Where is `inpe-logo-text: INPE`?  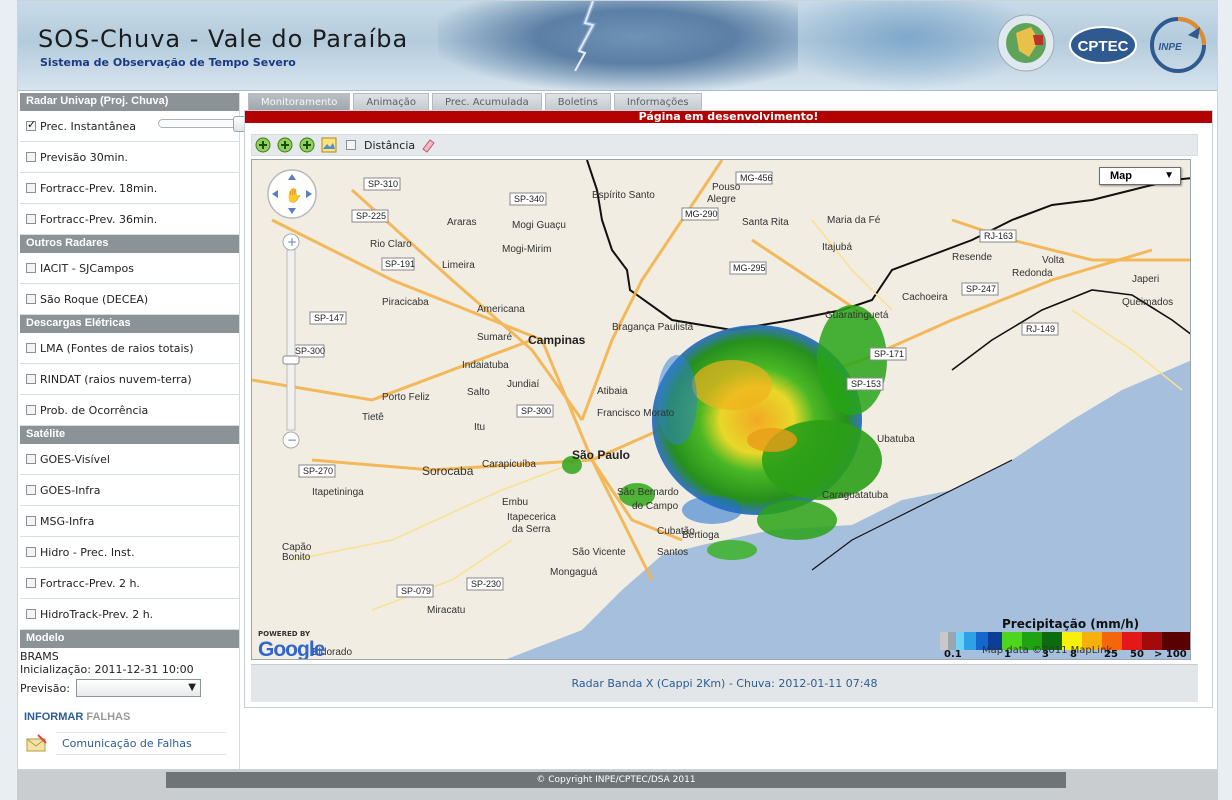 inpe-logo-text: INPE is located at coordinates (1170, 47).